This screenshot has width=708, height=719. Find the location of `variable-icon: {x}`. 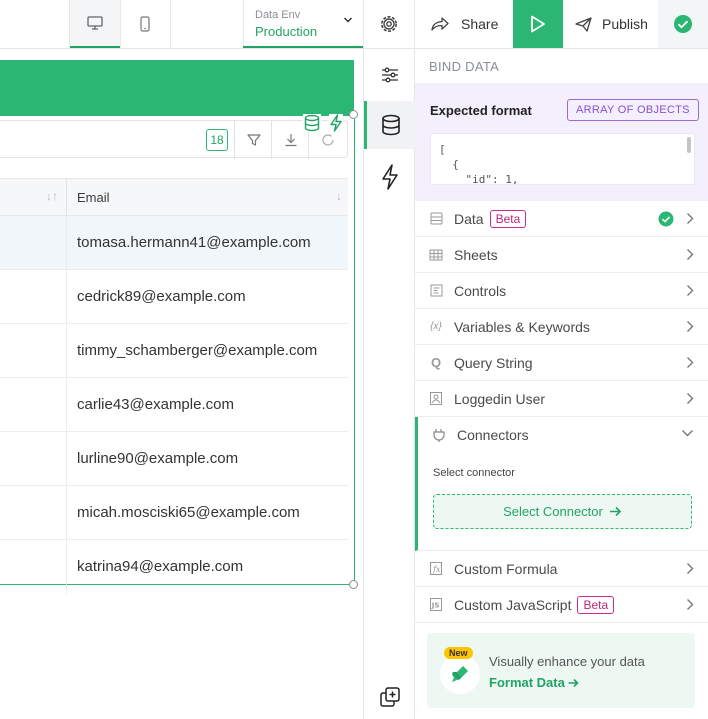

variable-icon: {x} is located at coordinates (436, 326).